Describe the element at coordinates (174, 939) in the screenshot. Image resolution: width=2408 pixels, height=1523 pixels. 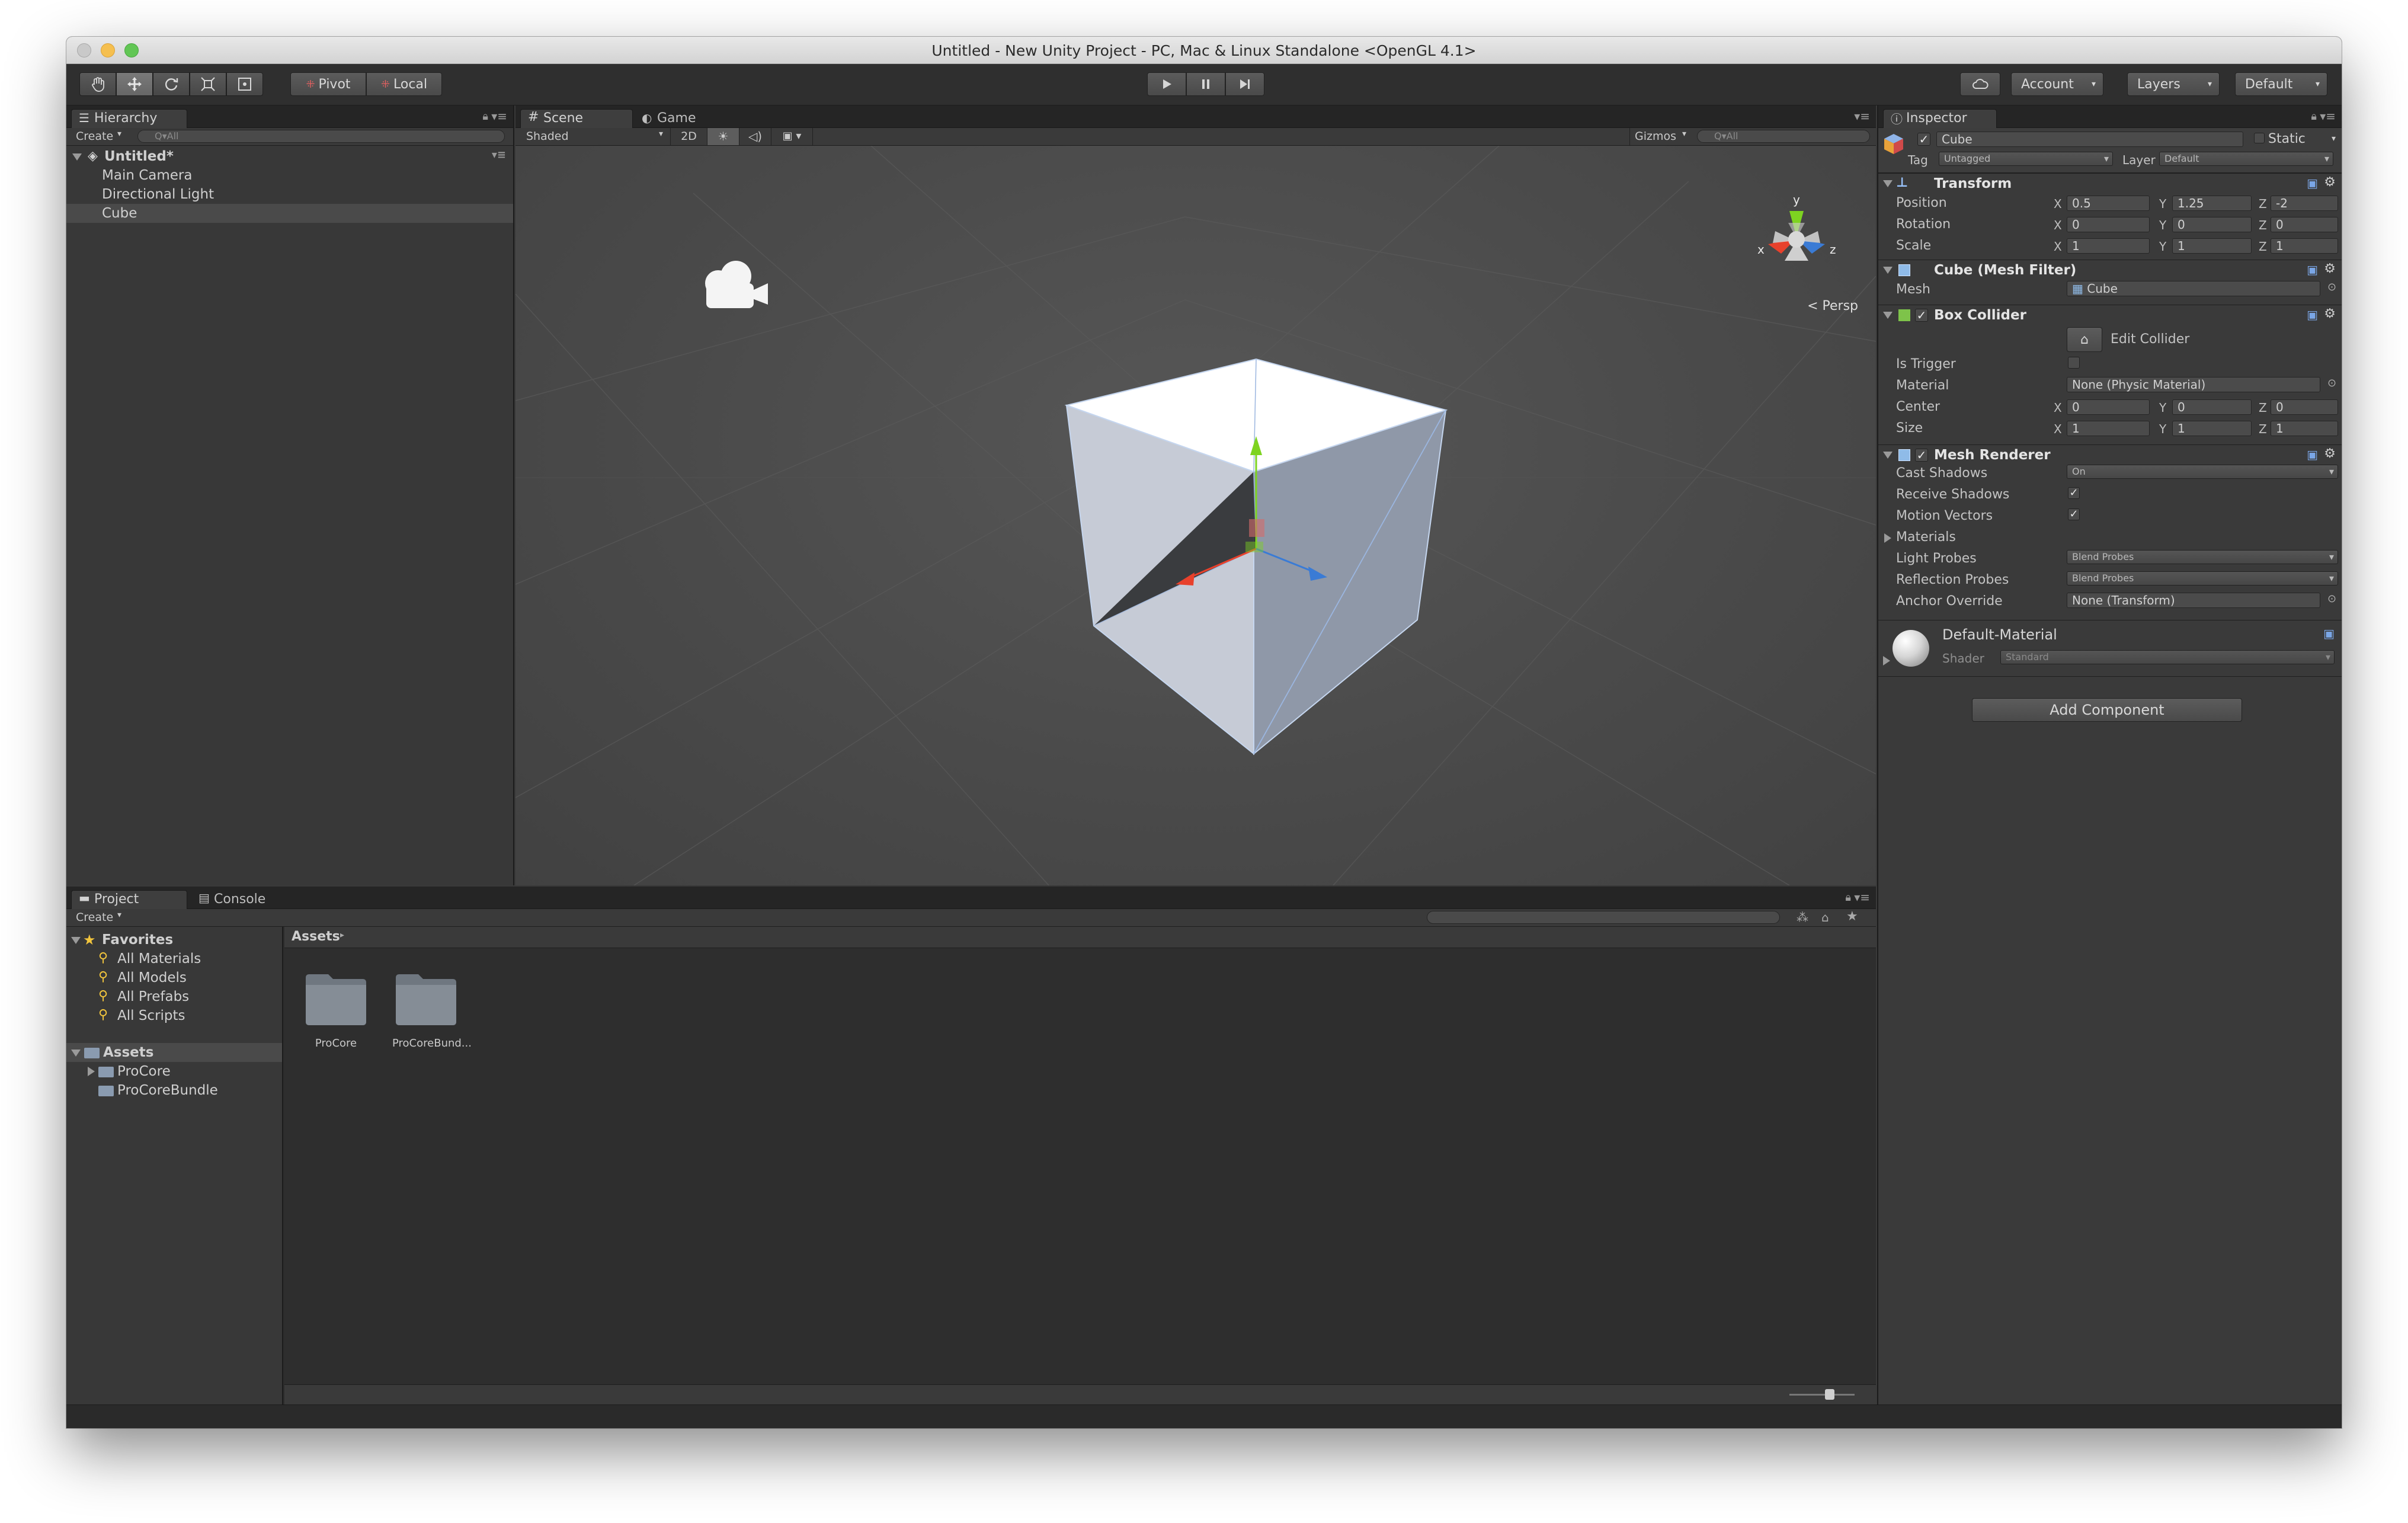
I see `favorites-row: ★ Favorites` at that location.